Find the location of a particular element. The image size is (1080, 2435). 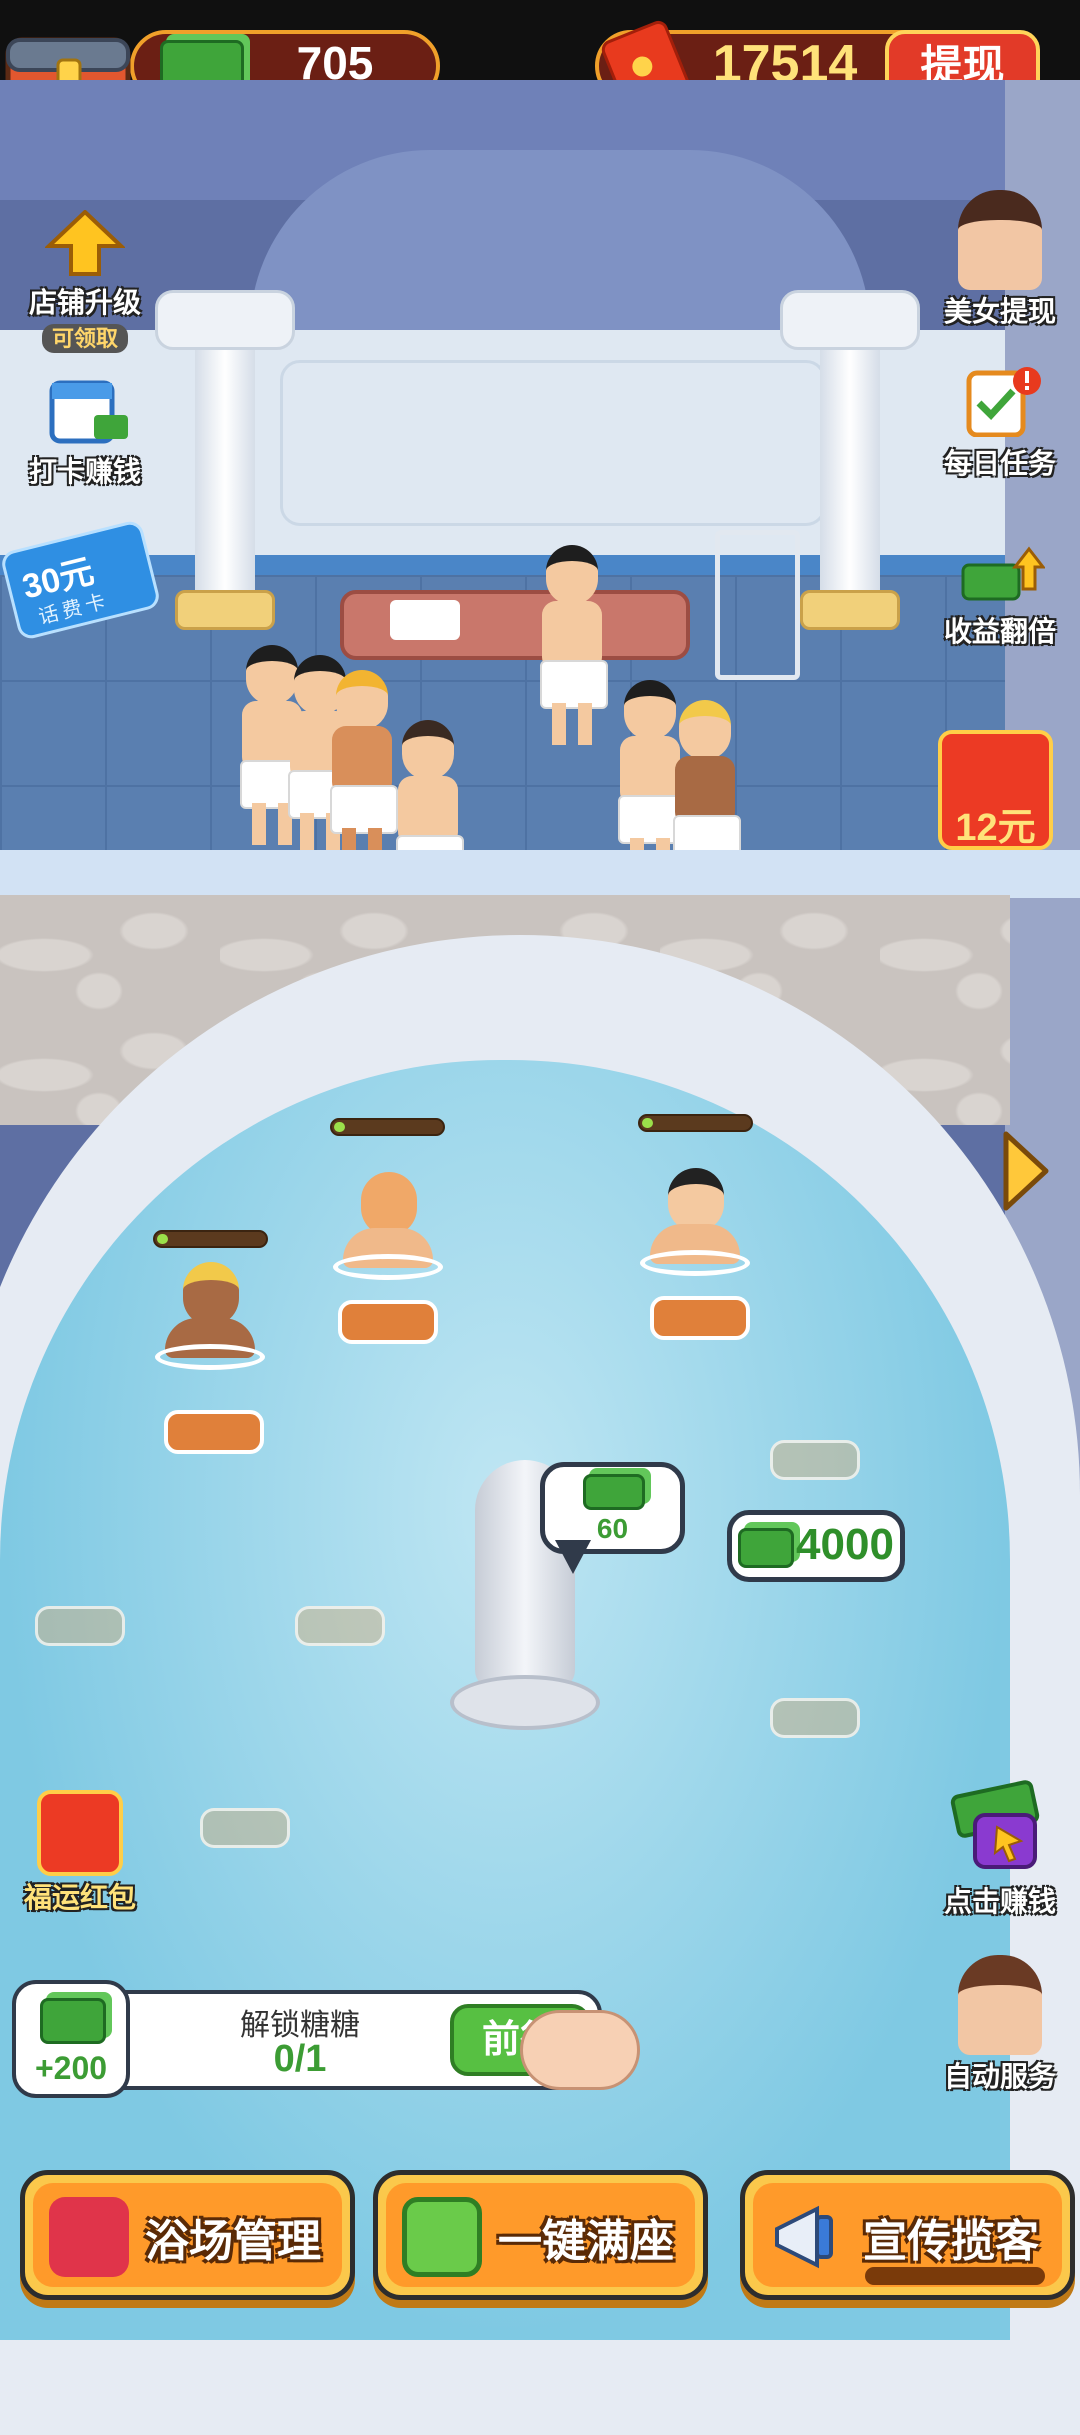

towel-stack is located at coordinates (425, 620).